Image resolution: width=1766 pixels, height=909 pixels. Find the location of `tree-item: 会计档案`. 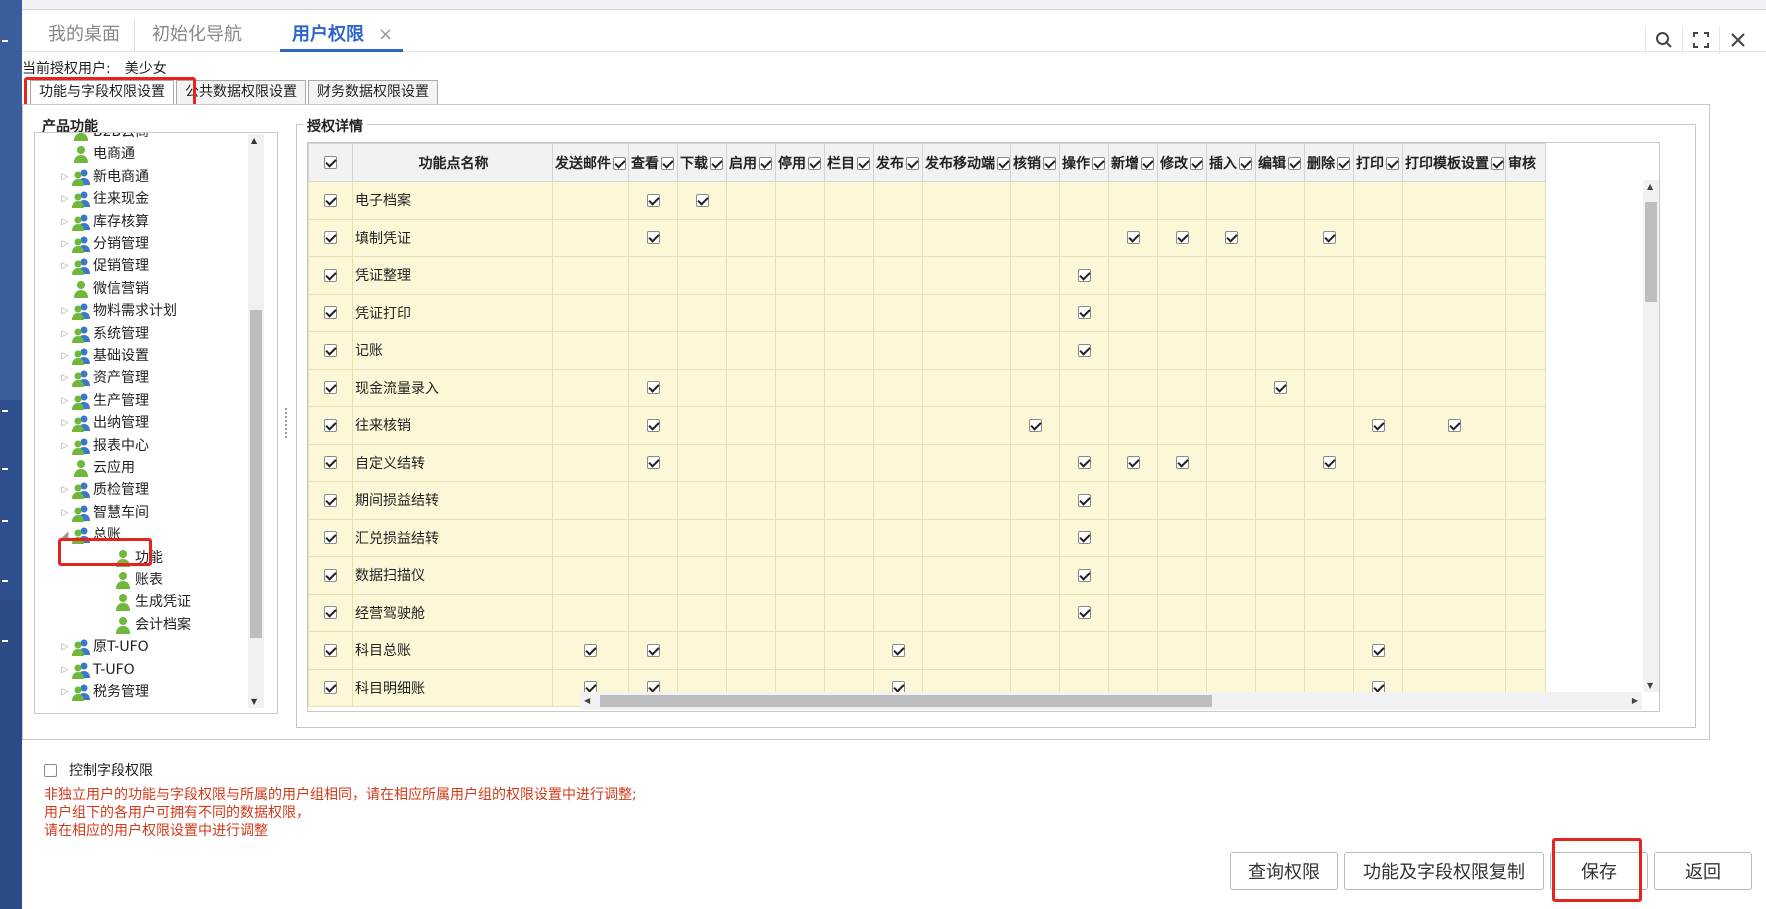

tree-item: 会计档案 is located at coordinates (146, 625).